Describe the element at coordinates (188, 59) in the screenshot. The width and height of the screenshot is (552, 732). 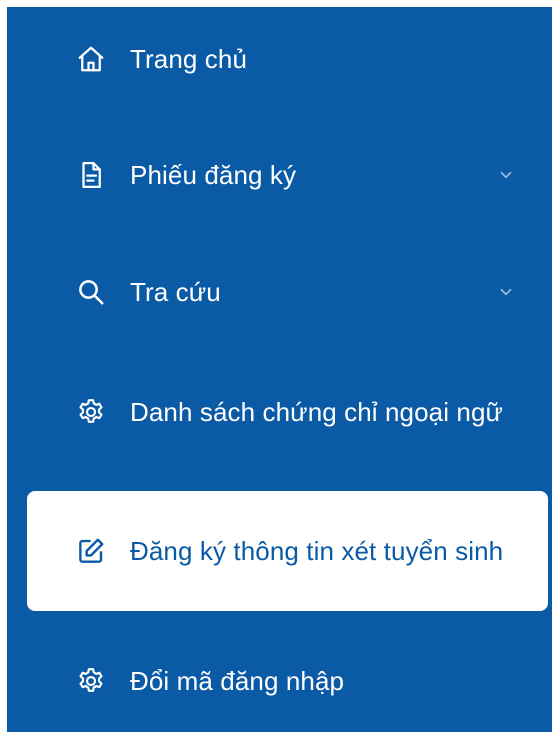
I see `sidebar-item-label: Trang chủ` at that location.